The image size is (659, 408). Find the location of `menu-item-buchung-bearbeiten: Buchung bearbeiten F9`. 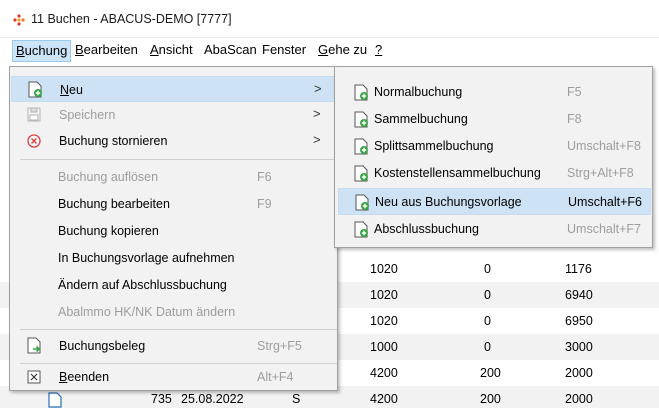

menu-item-buchung-bearbeiten: Buchung bearbeiten F9 is located at coordinates (174, 204).